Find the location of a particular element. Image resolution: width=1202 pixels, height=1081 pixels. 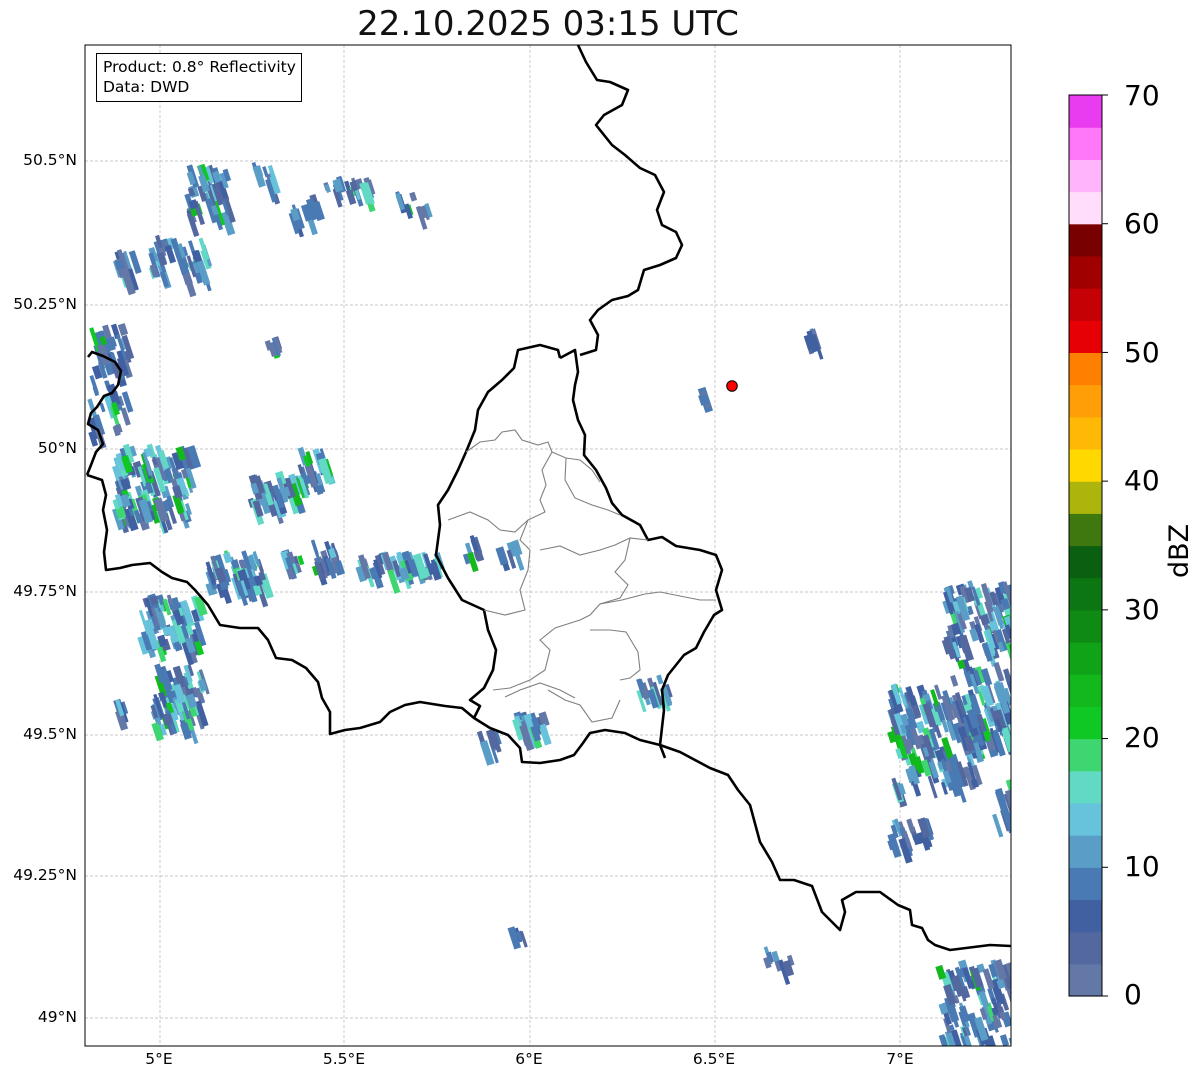

colorbar-tick-label: 60 is located at coordinates (1142, 223).